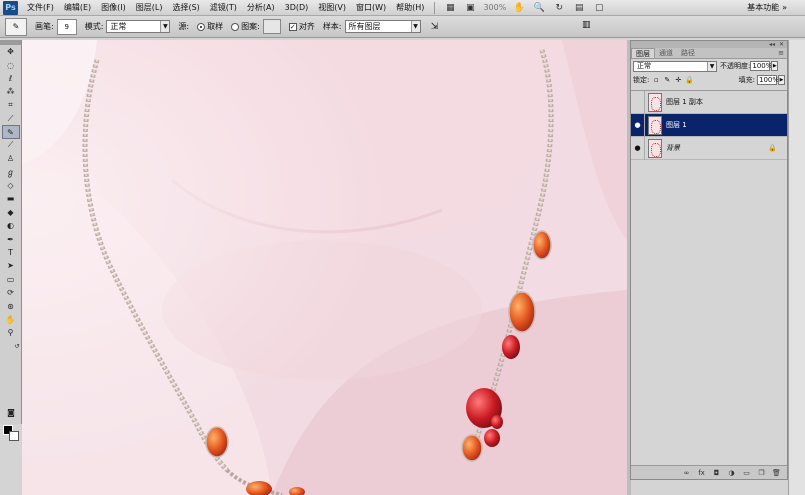 Image resolution: width=805 pixels, height=495 pixels. I want to click on brush-picker: 9, so click(66, 26).